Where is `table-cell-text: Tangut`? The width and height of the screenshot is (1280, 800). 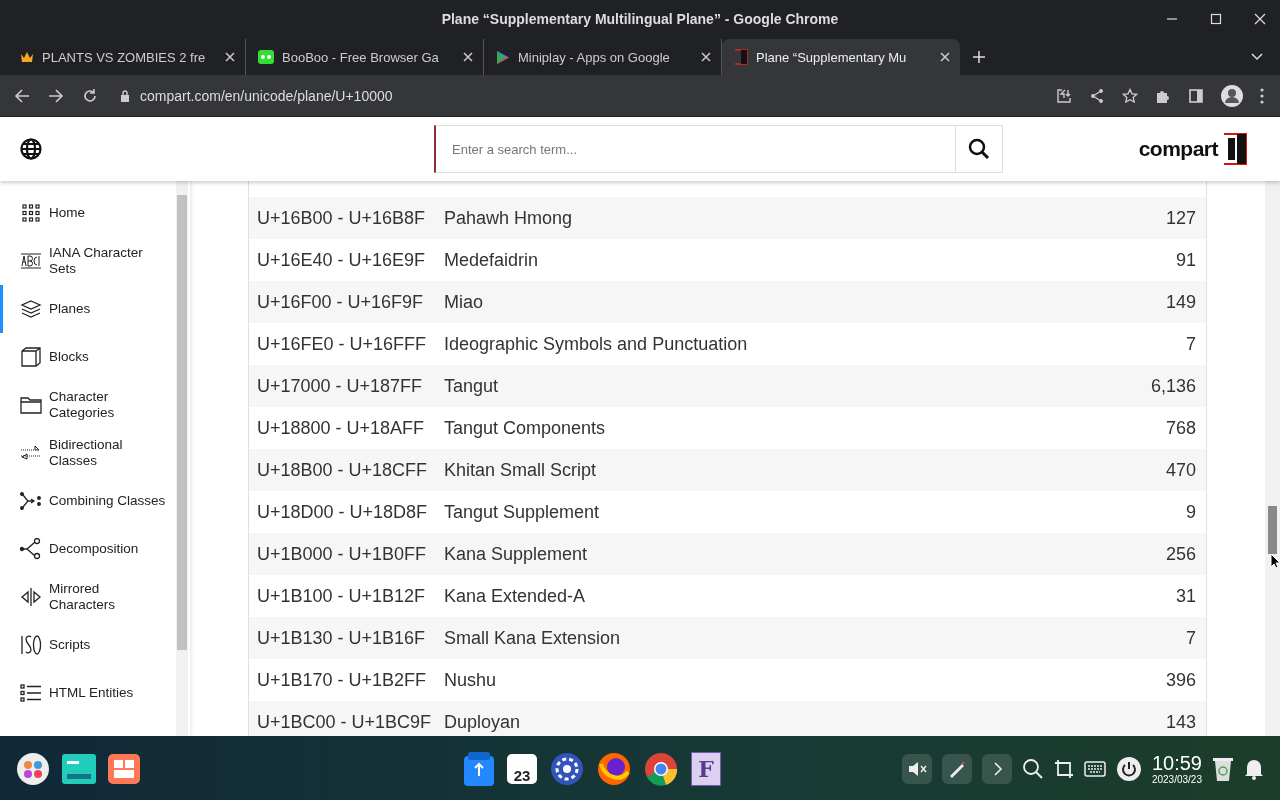
table-cell-text: Tangut is located at coordinates (472, 386).